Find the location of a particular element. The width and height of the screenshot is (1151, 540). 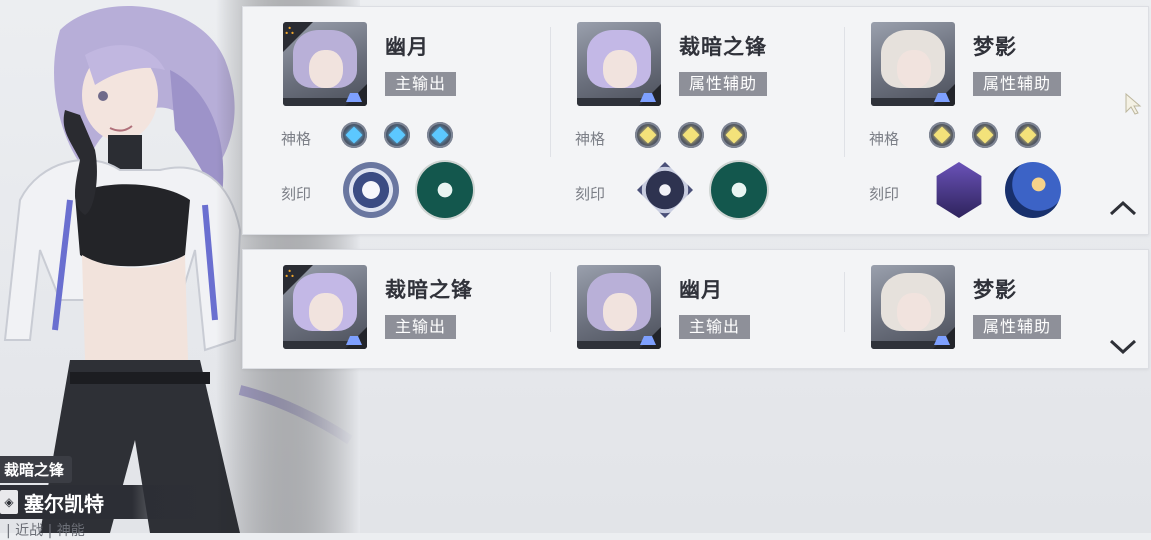

seal-emblem-icon: ◈ is located at coordinates (9, 502).